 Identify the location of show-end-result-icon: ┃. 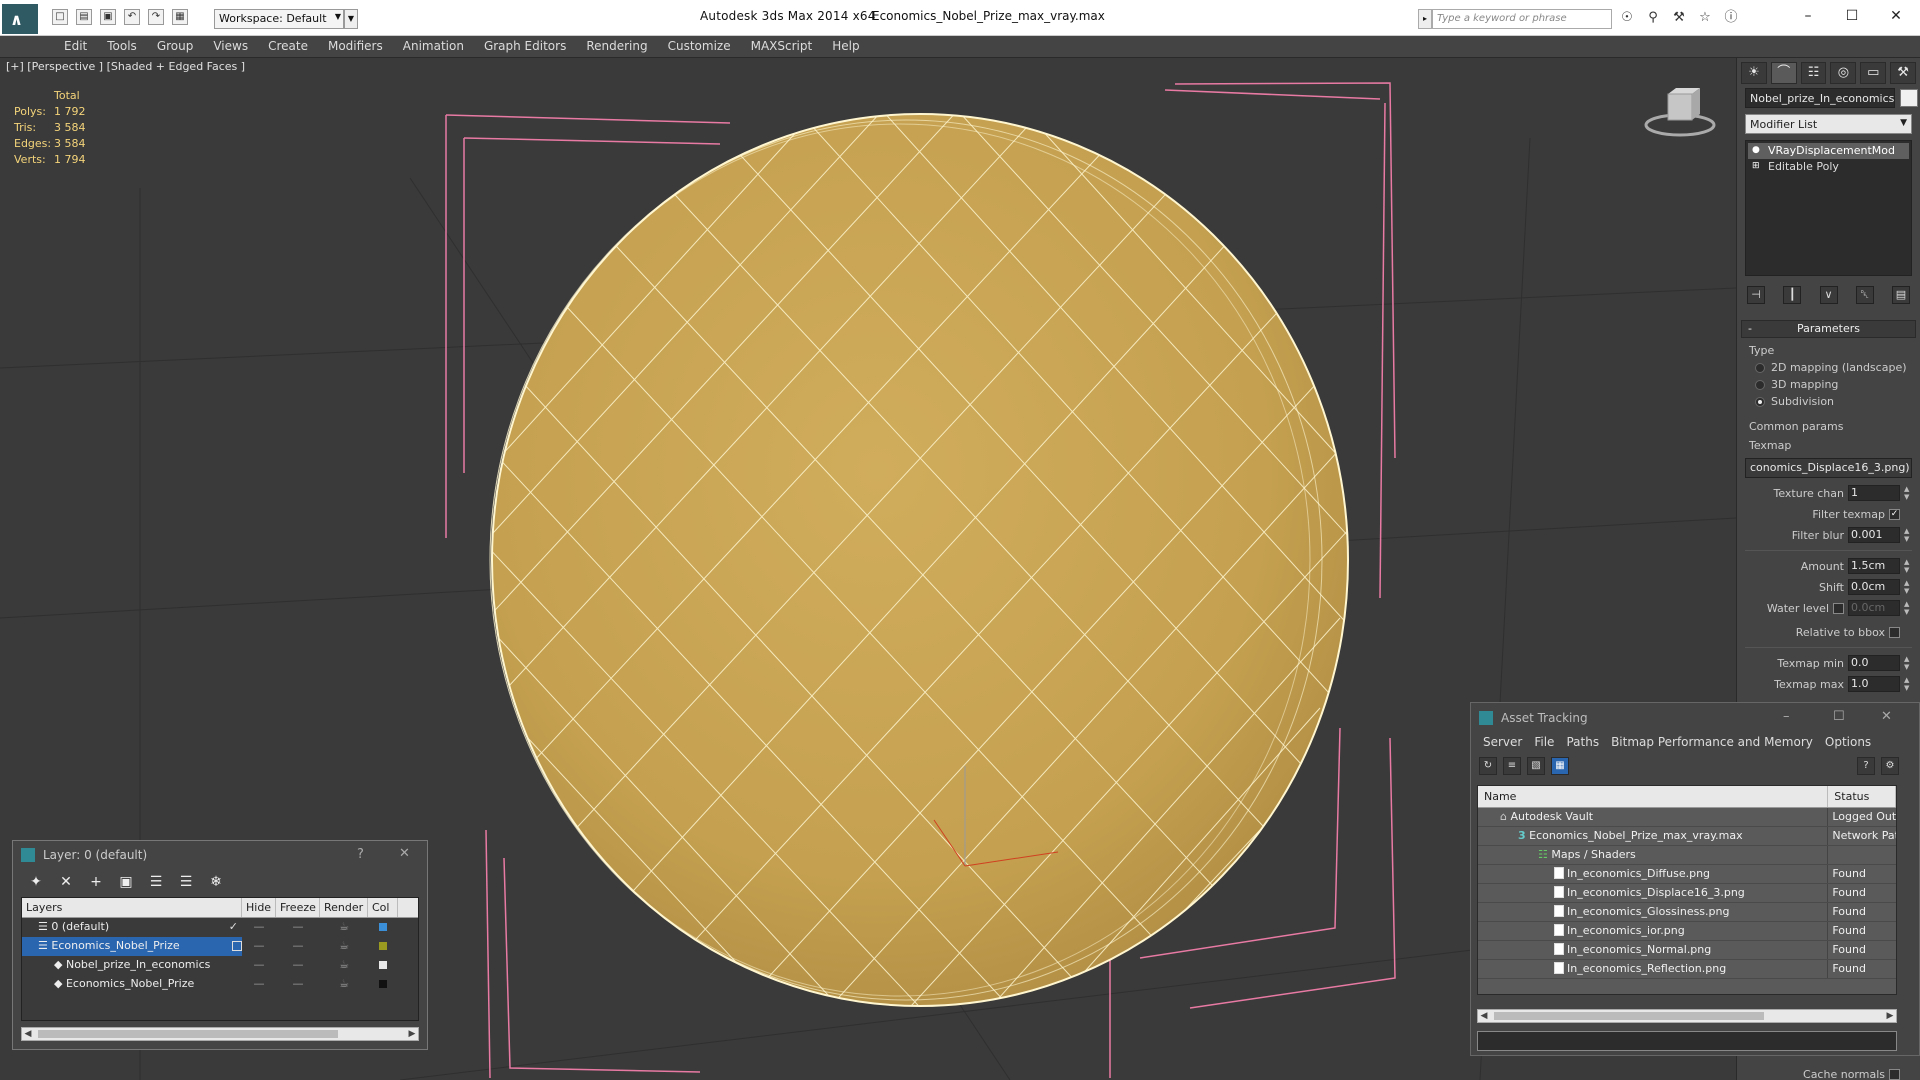
(1792, 295).